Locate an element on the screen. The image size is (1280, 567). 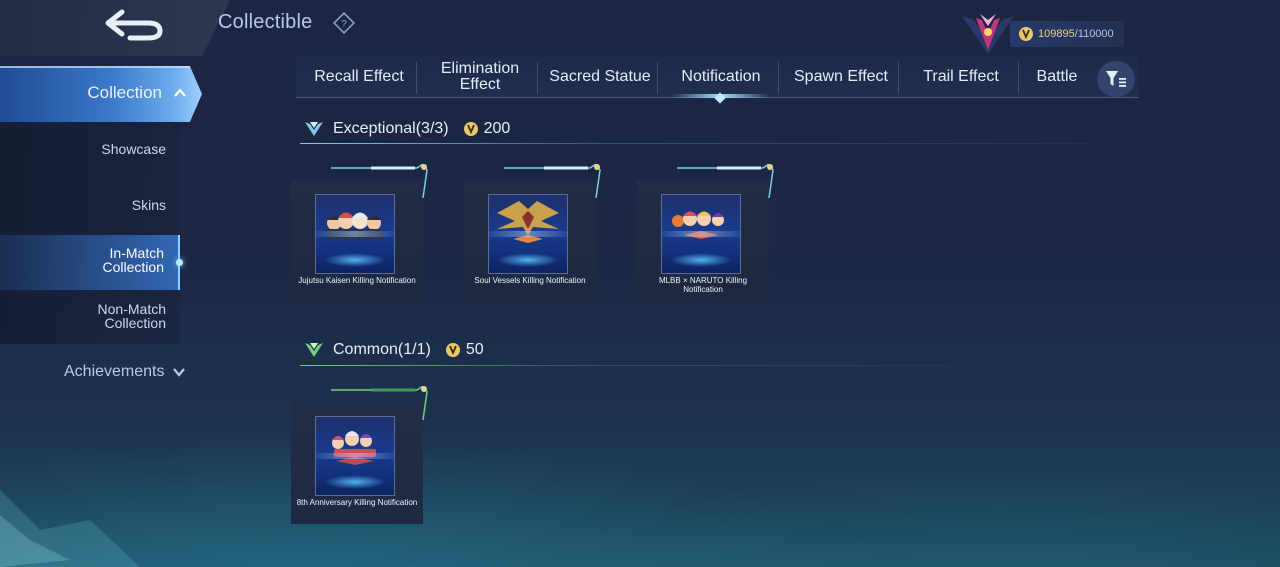
tab-trail-effect: Trail Effect is located at coordinates (961, 77).